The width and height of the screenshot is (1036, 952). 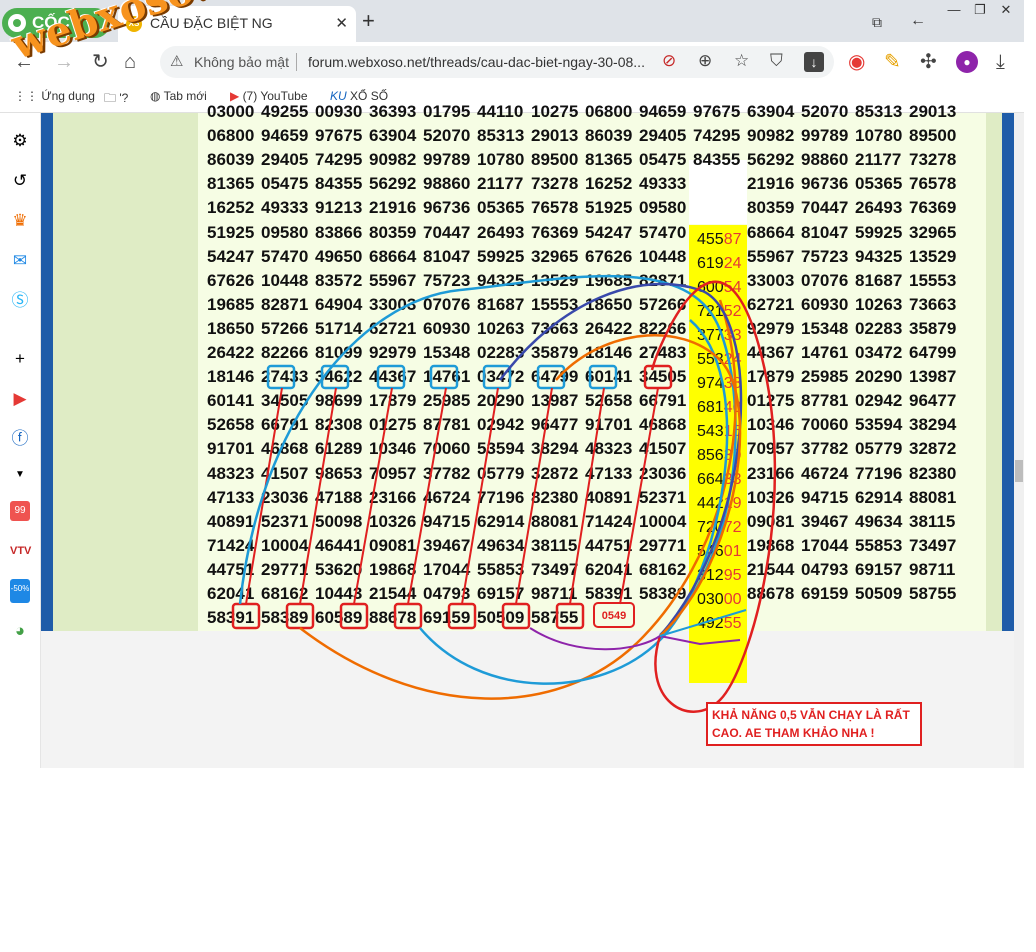 I want to click on label-0549: 0549, so click(x=614, y=616).